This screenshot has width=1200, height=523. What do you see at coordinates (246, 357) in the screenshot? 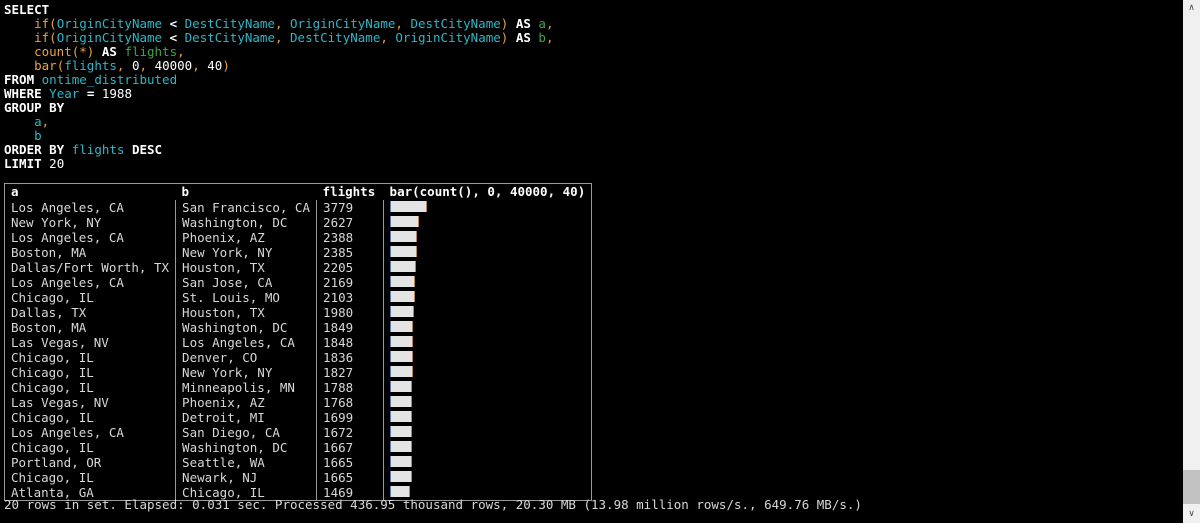
I see `cell-b: Denver, CO` at bounding box center [246, 357].